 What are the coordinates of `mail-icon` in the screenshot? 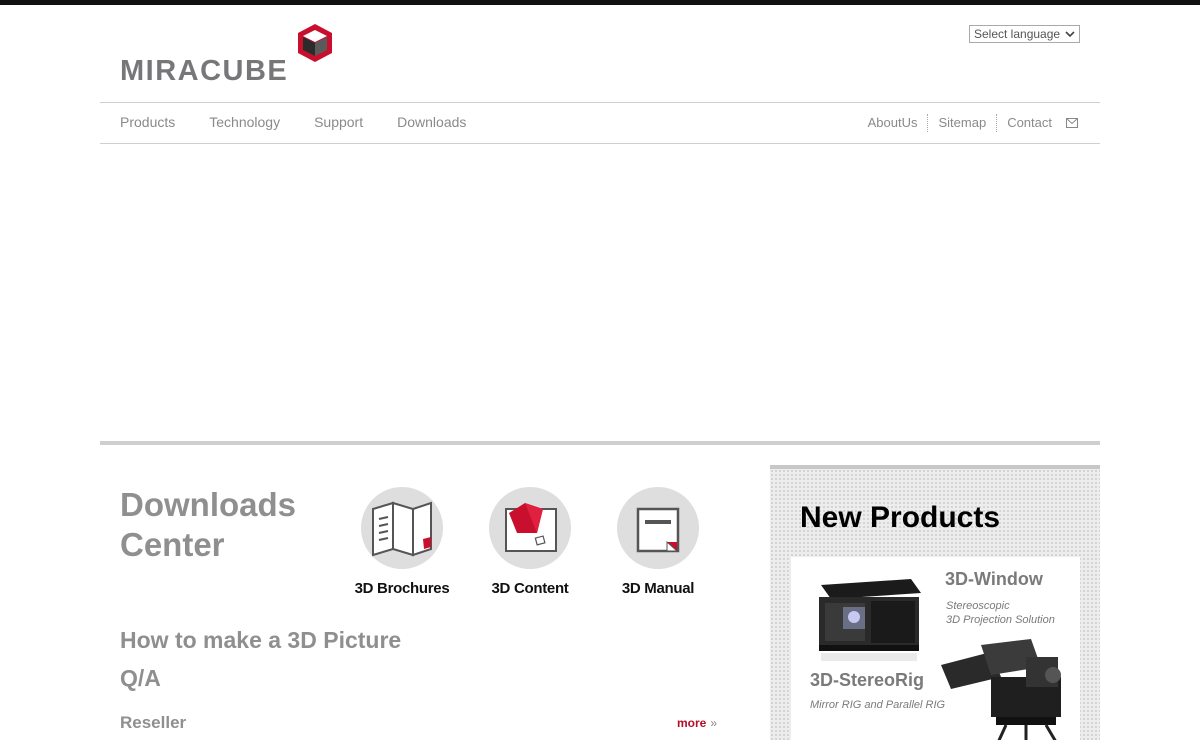 It's located at (1072, 123).